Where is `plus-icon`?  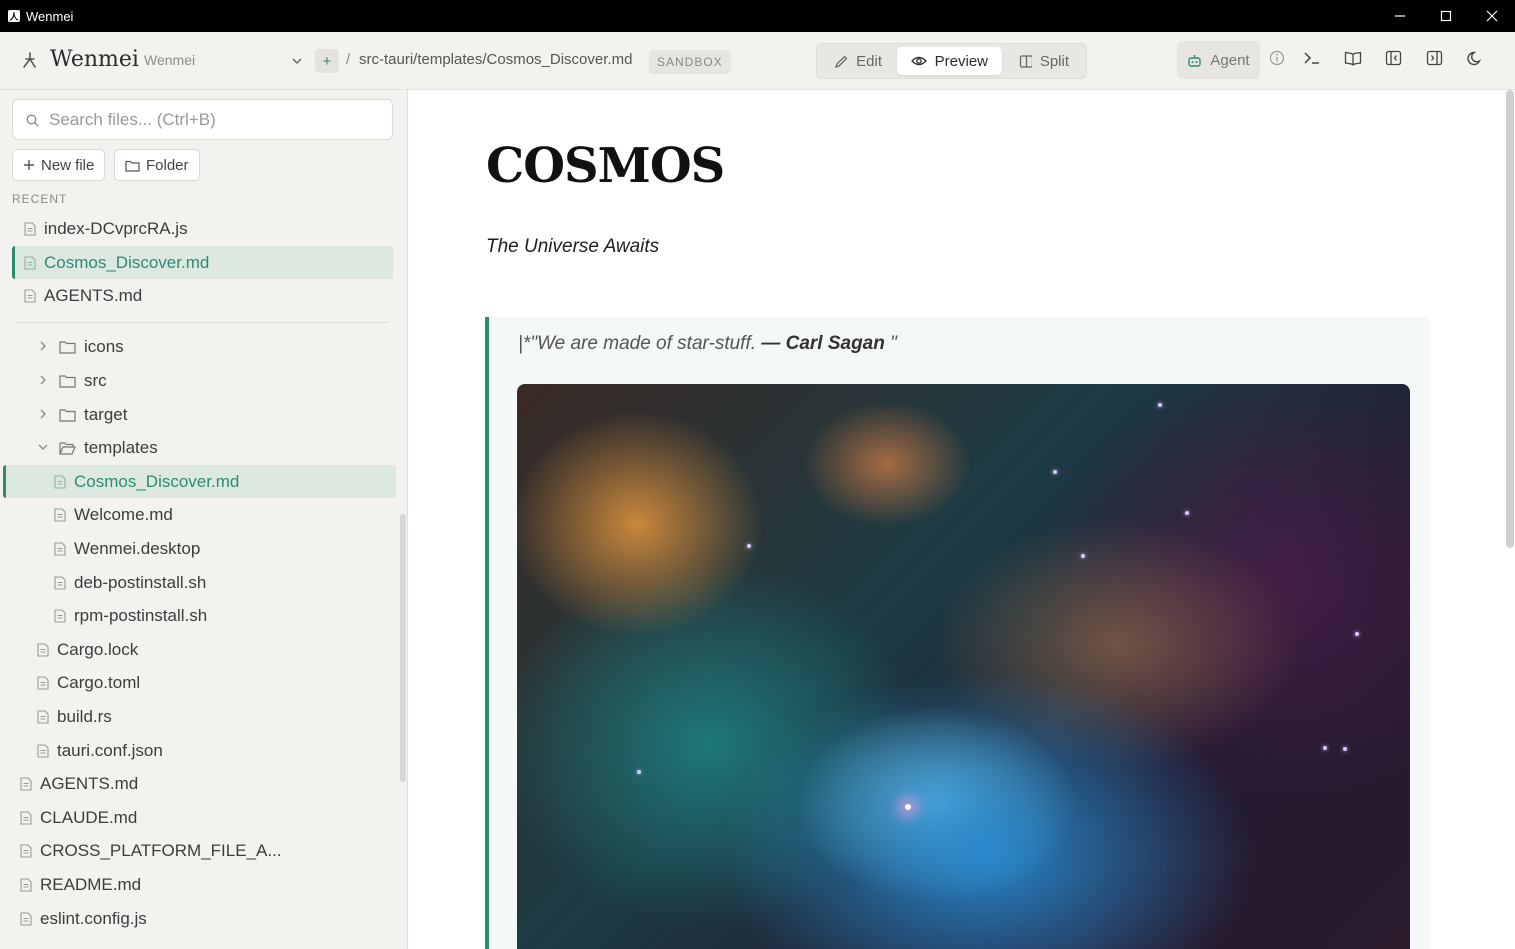
plus-icon is located at coordinates (29, 165).